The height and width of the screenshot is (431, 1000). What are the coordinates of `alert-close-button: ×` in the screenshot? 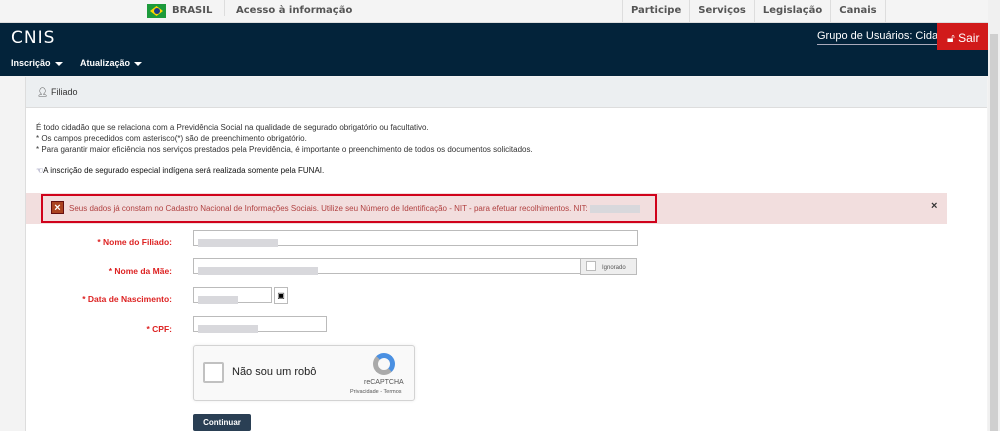 It's located at (934, 206).